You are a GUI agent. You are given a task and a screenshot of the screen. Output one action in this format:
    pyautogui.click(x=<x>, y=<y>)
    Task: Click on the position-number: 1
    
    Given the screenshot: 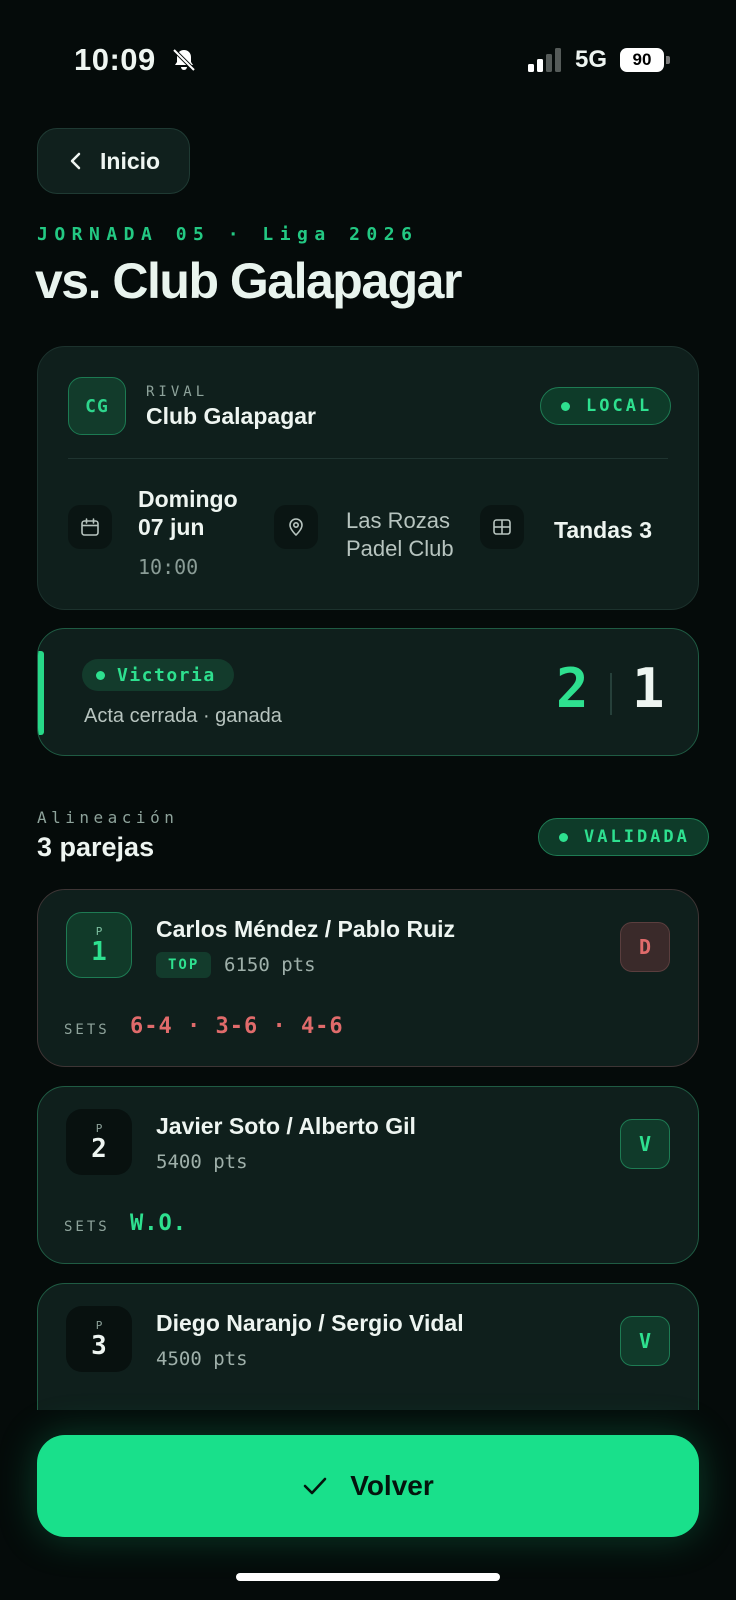 What is the action you would take?
    pyautogui.click(x=99, y=951)
    